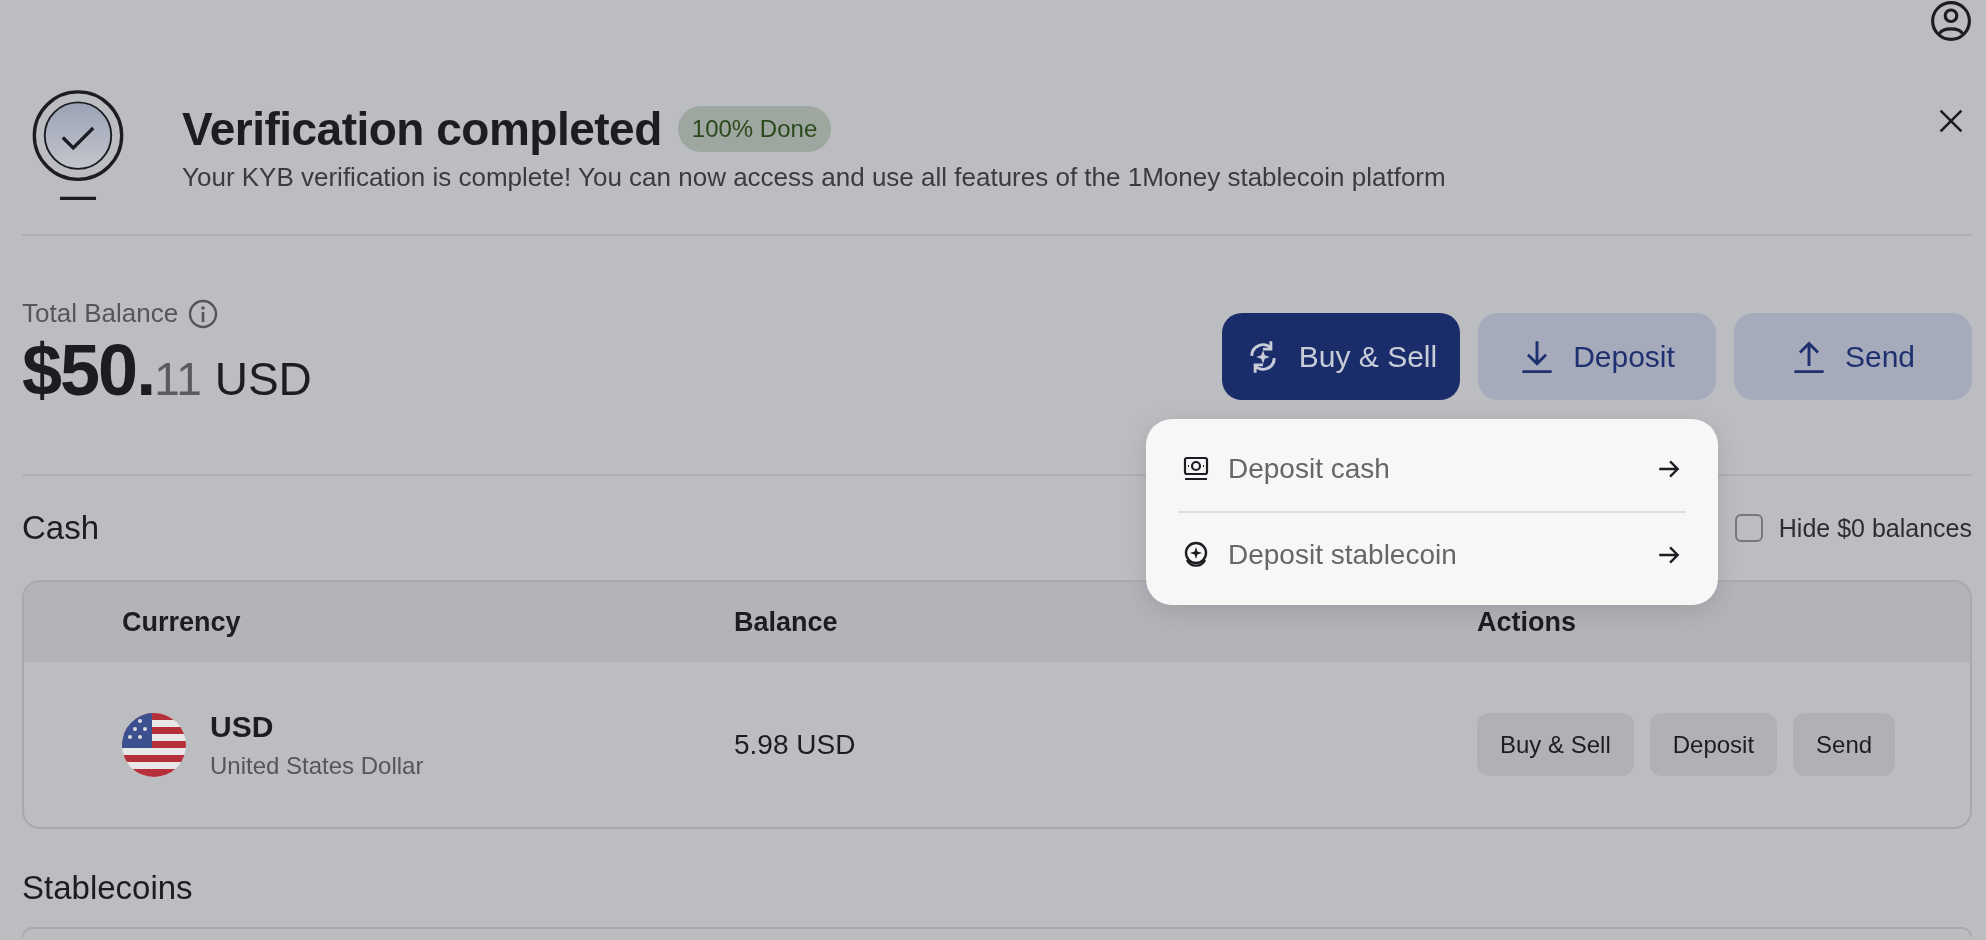 This screenshot has width=1986, height=940. Describe the element at coordinates (61, 528) in the screenshot. I see `section-title: Cash` at that location.